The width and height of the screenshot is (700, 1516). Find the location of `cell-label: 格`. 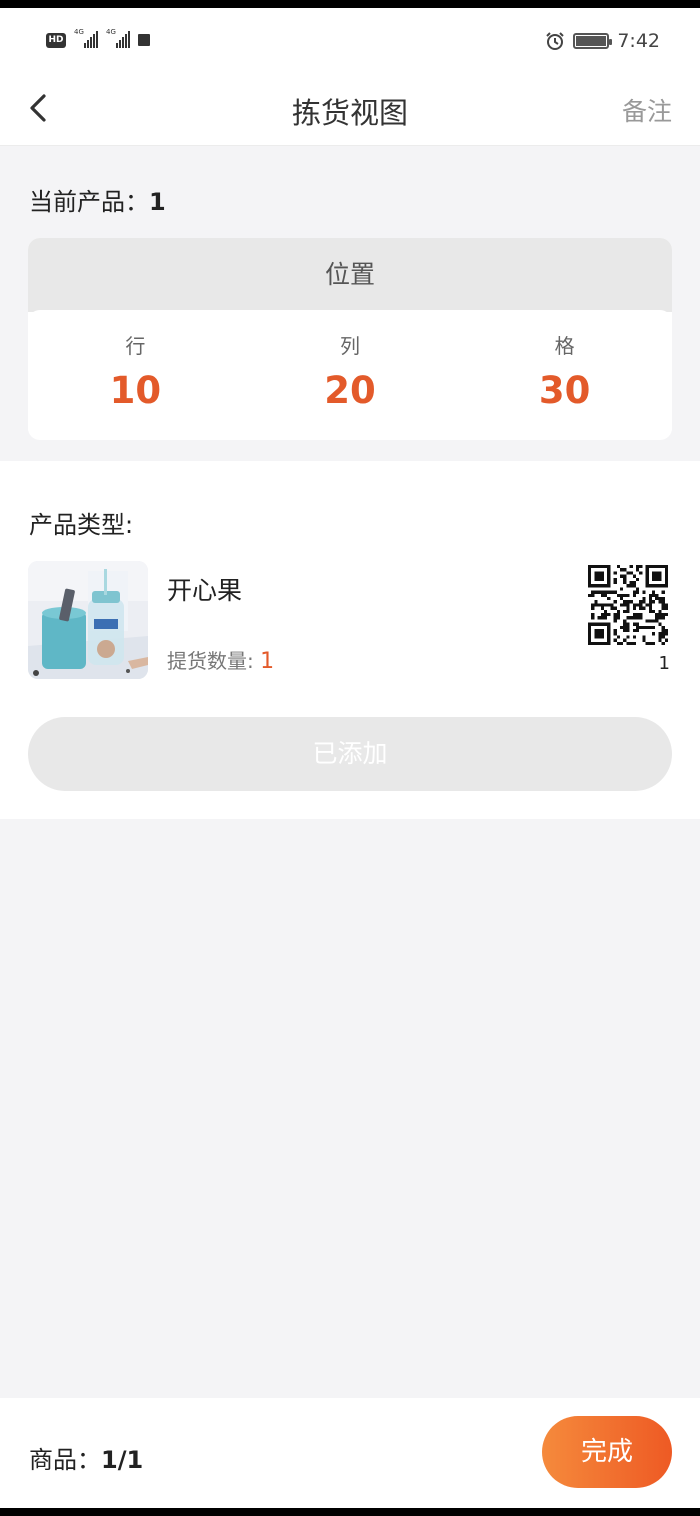

cell-label: 格 is located at coordinates (564, 346).